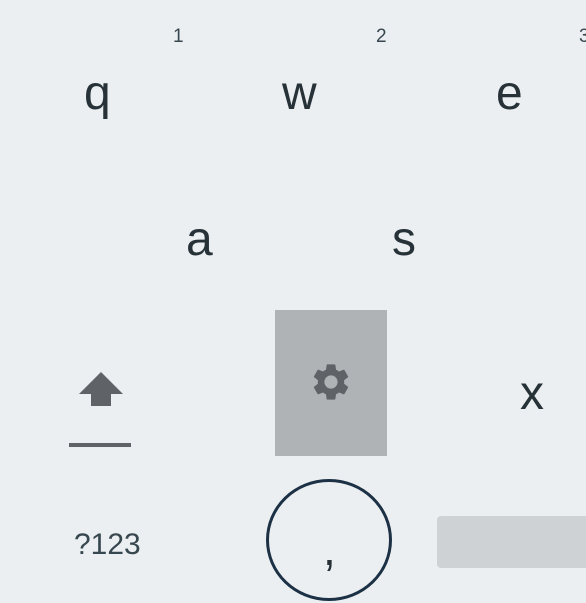  Describe the element at coordinates (404, 239) in the screenshot. I see `key-s-label: s` at that location.